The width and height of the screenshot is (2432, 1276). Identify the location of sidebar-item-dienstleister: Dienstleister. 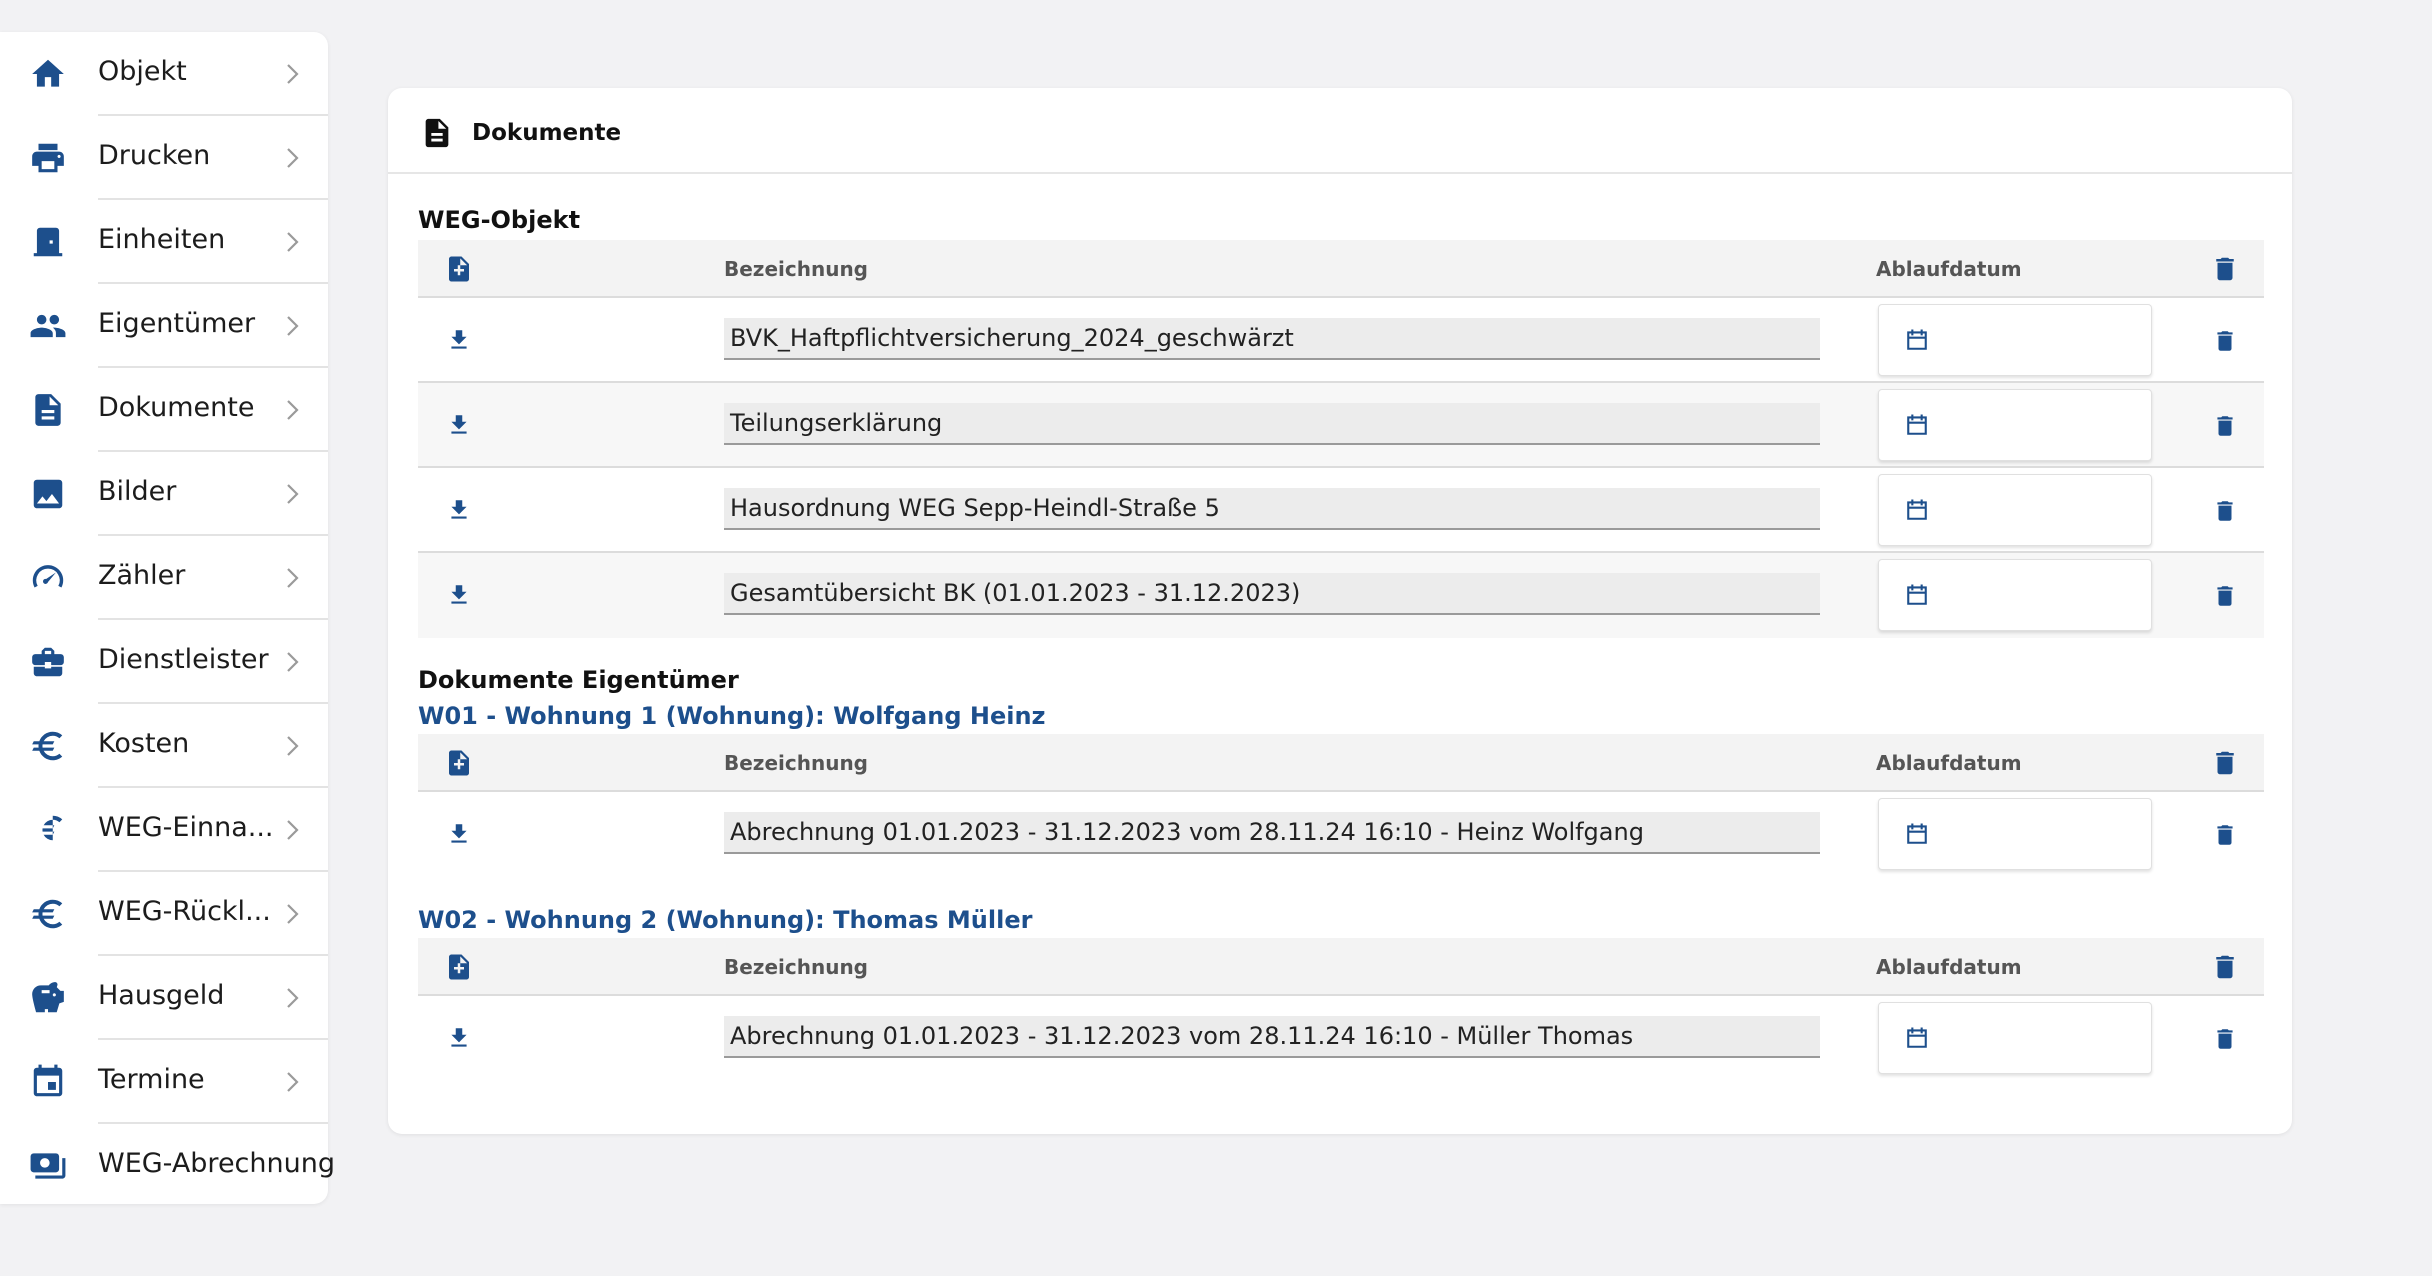
(164, 662).